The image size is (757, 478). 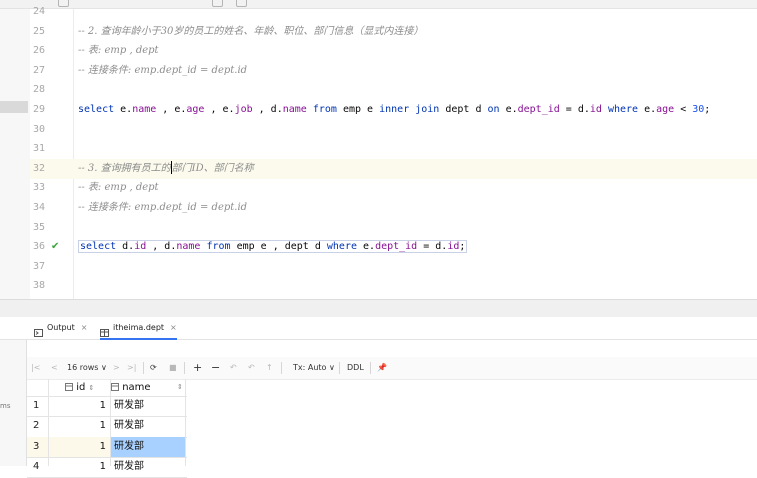 What do you see at coordinates (393, 12) in the screenshot?
I see `code-line: 24` at bounding box center [393, 12].